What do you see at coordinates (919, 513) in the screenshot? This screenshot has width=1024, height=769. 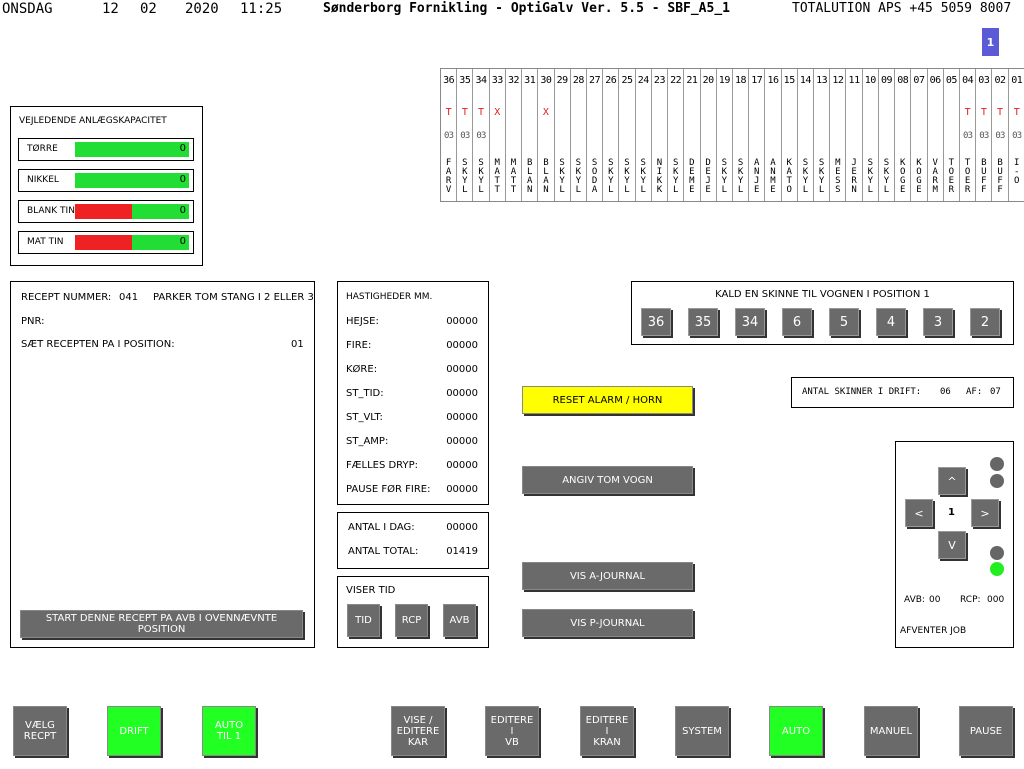 I see `nav-left-button: <` at bounding box center [919, 513].